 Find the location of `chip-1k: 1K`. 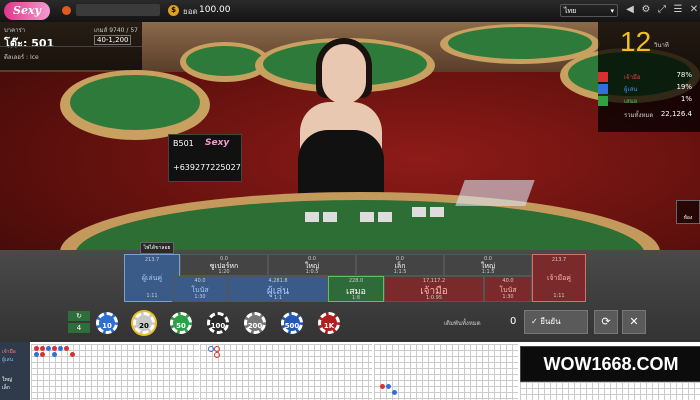

chip-1k: 1K is located at coordinates (329, 323).